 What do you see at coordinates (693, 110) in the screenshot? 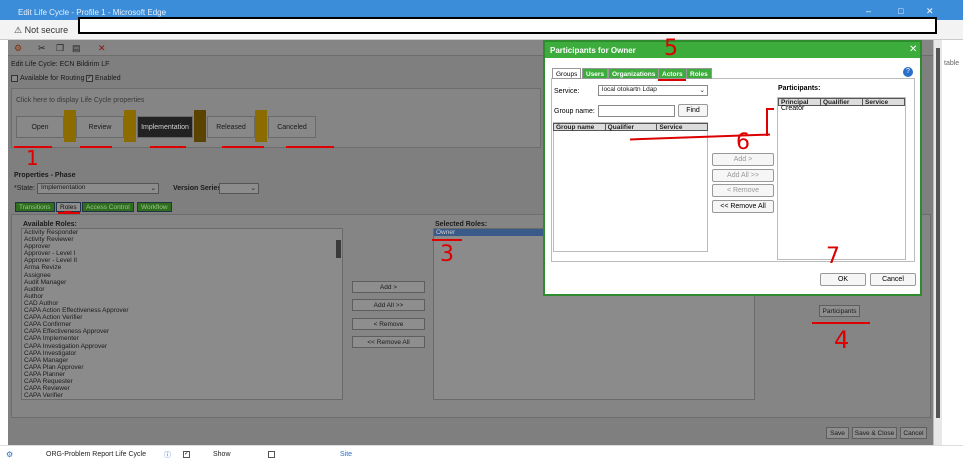
I see `find-button: Find` at bounding box center [693, 110].